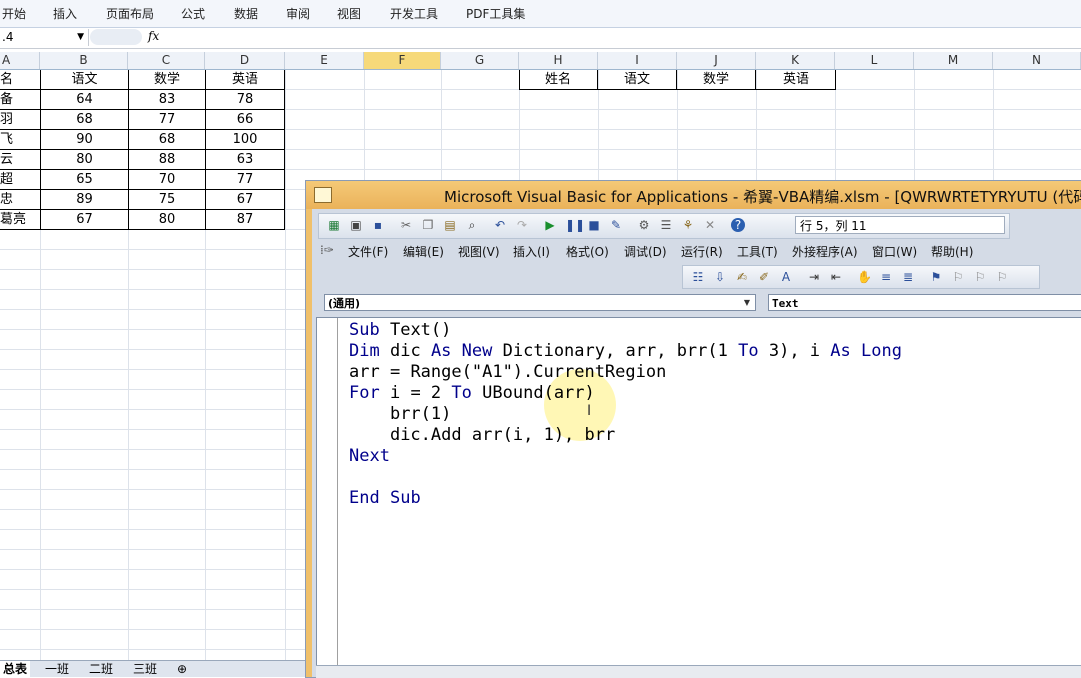 The width and height of the screenshot is (1081, 678). What do you see at coordinates (702, 251) in the screenshot?
I see `menu-run: 运行(R)` at bounding box center [702, 251].